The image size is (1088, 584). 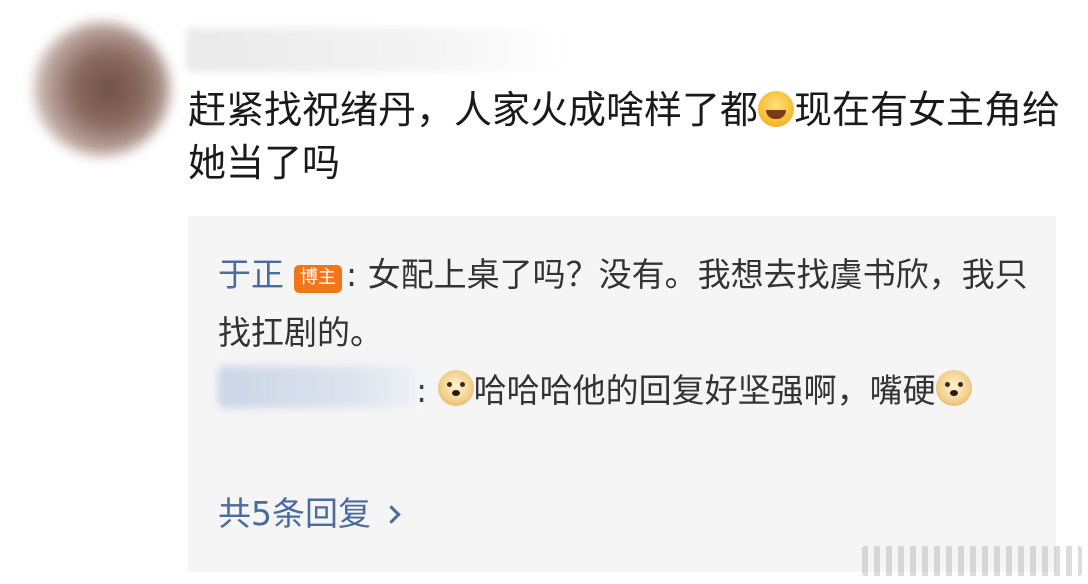 What do you see at coordinates (251, 274) in the screenshot?
I see `reply-author: 于正` at bounding box center [251, 274].